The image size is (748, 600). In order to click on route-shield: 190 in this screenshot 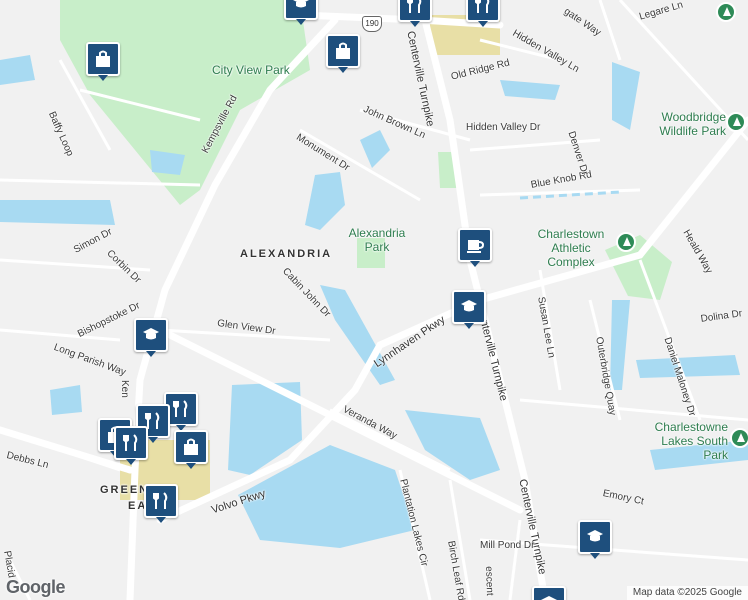, I will do `click(372, 24)`.